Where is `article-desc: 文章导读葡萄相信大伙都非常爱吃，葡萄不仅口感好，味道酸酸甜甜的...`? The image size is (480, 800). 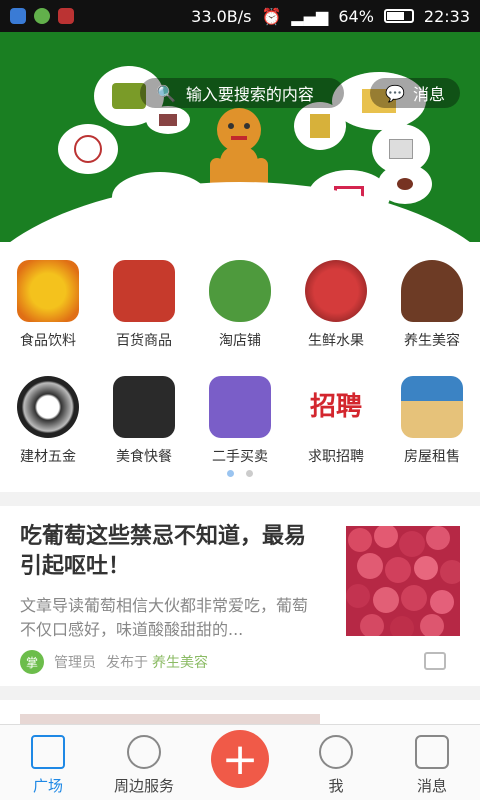
article-desc: 文章导读葡萄相信大伙都非常爱吃，葡萄不仅口感好，味道酸酸甜甜的... is located at coordinates (164, 617).